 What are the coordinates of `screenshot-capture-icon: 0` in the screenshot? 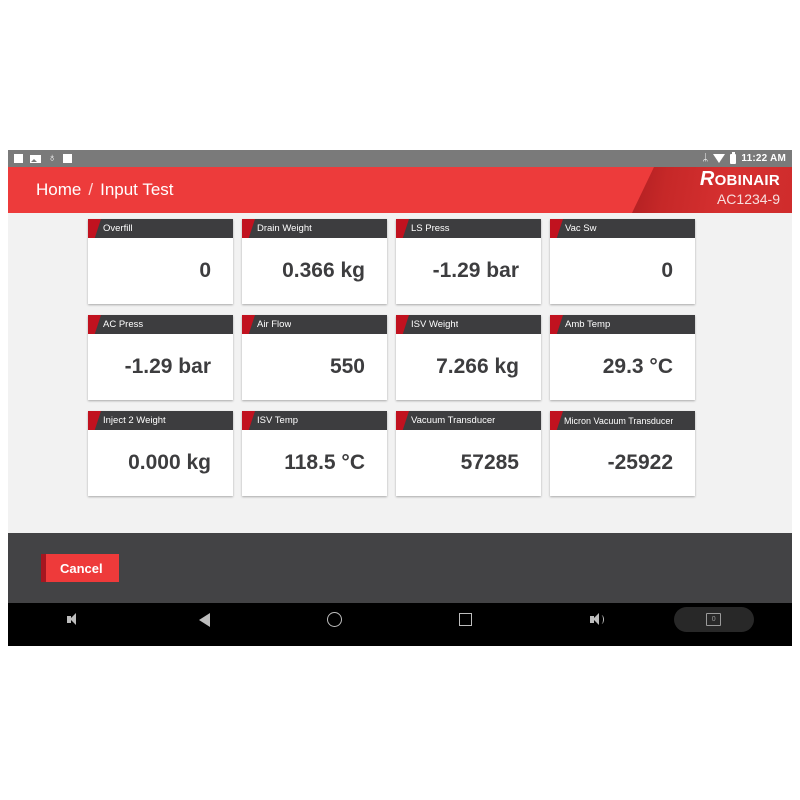 It's located at (714, 619).